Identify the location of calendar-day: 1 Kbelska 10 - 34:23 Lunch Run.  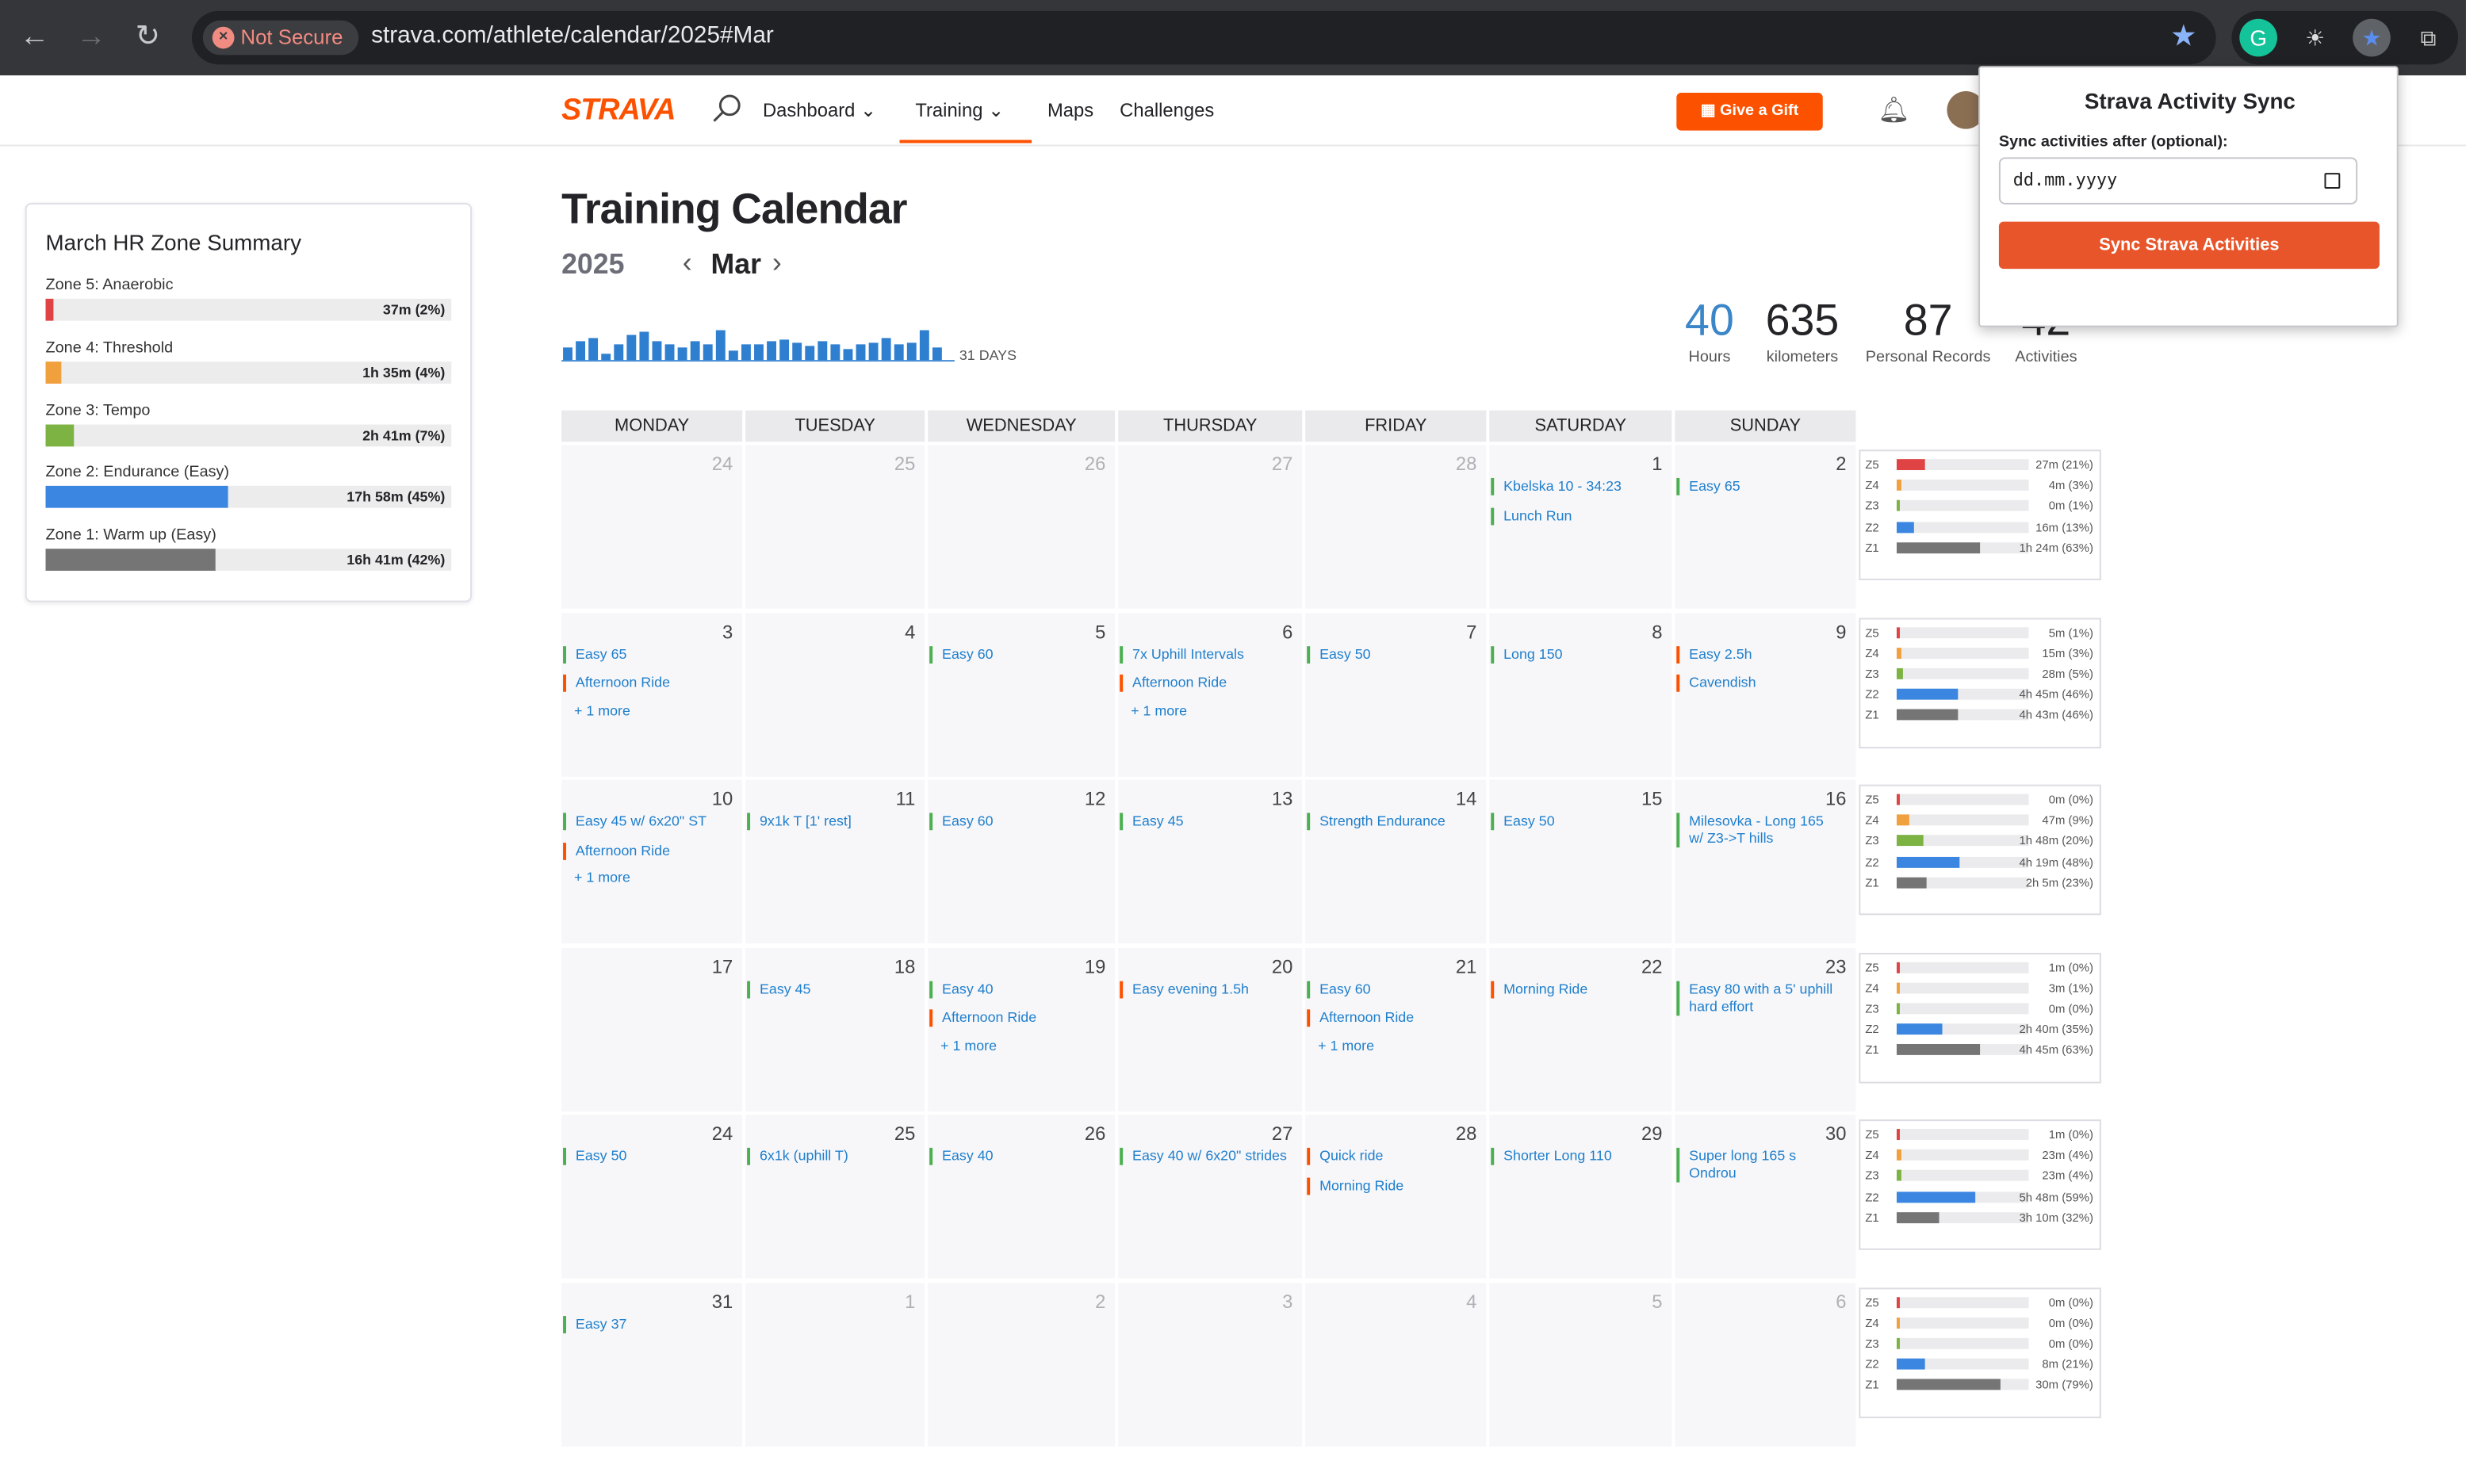
(1581, 527).